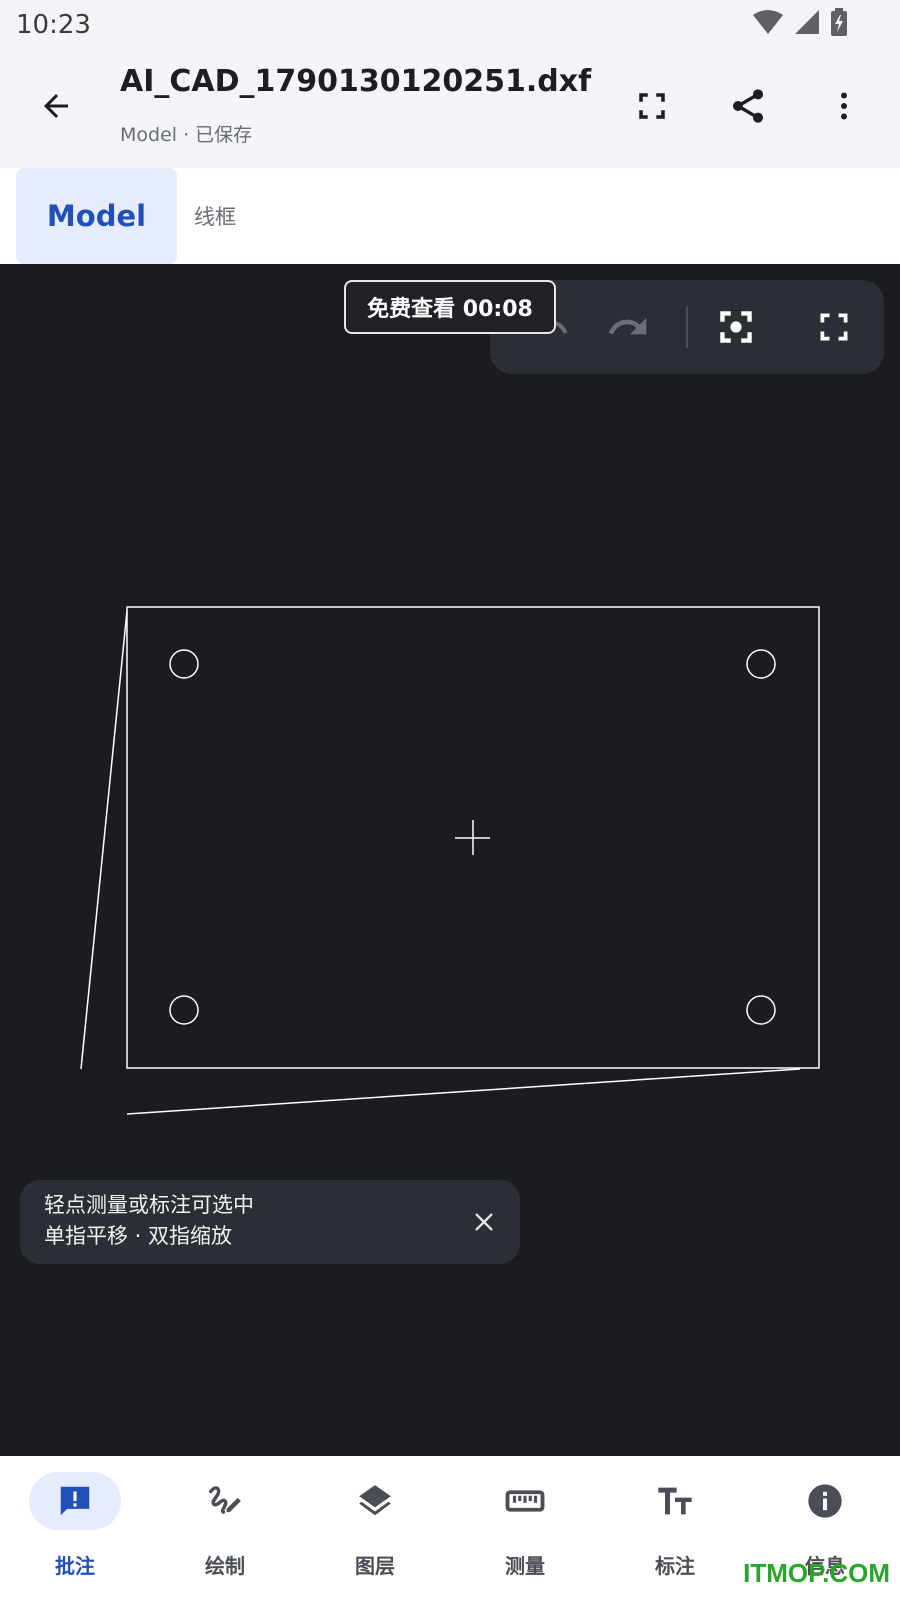 The width and height of the screenshot is (900, 1600). I want to click on status-icons, so click(800, 22).